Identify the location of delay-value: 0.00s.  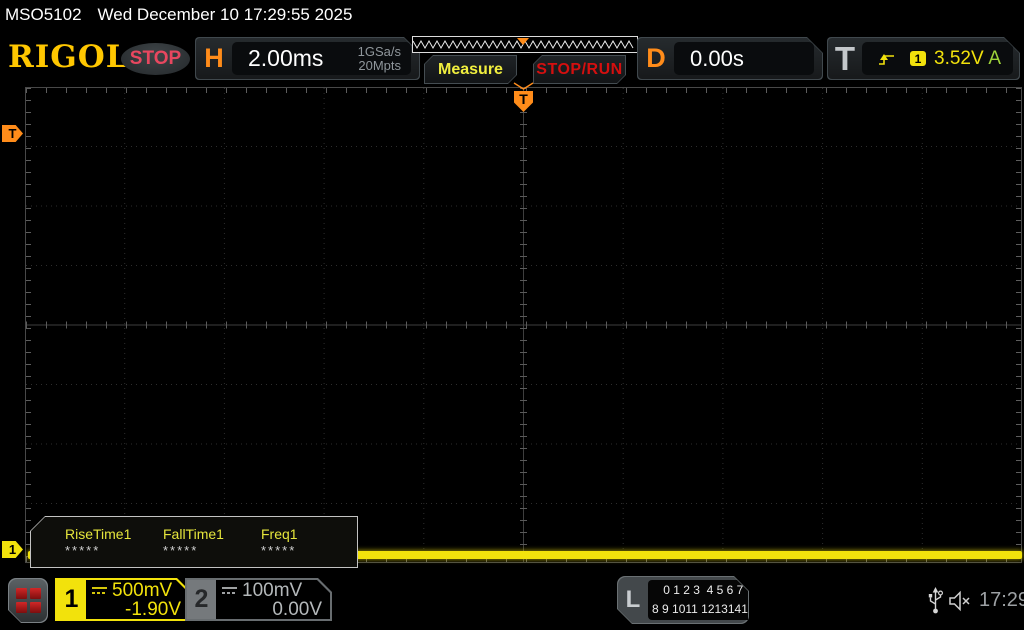
(717, 58).